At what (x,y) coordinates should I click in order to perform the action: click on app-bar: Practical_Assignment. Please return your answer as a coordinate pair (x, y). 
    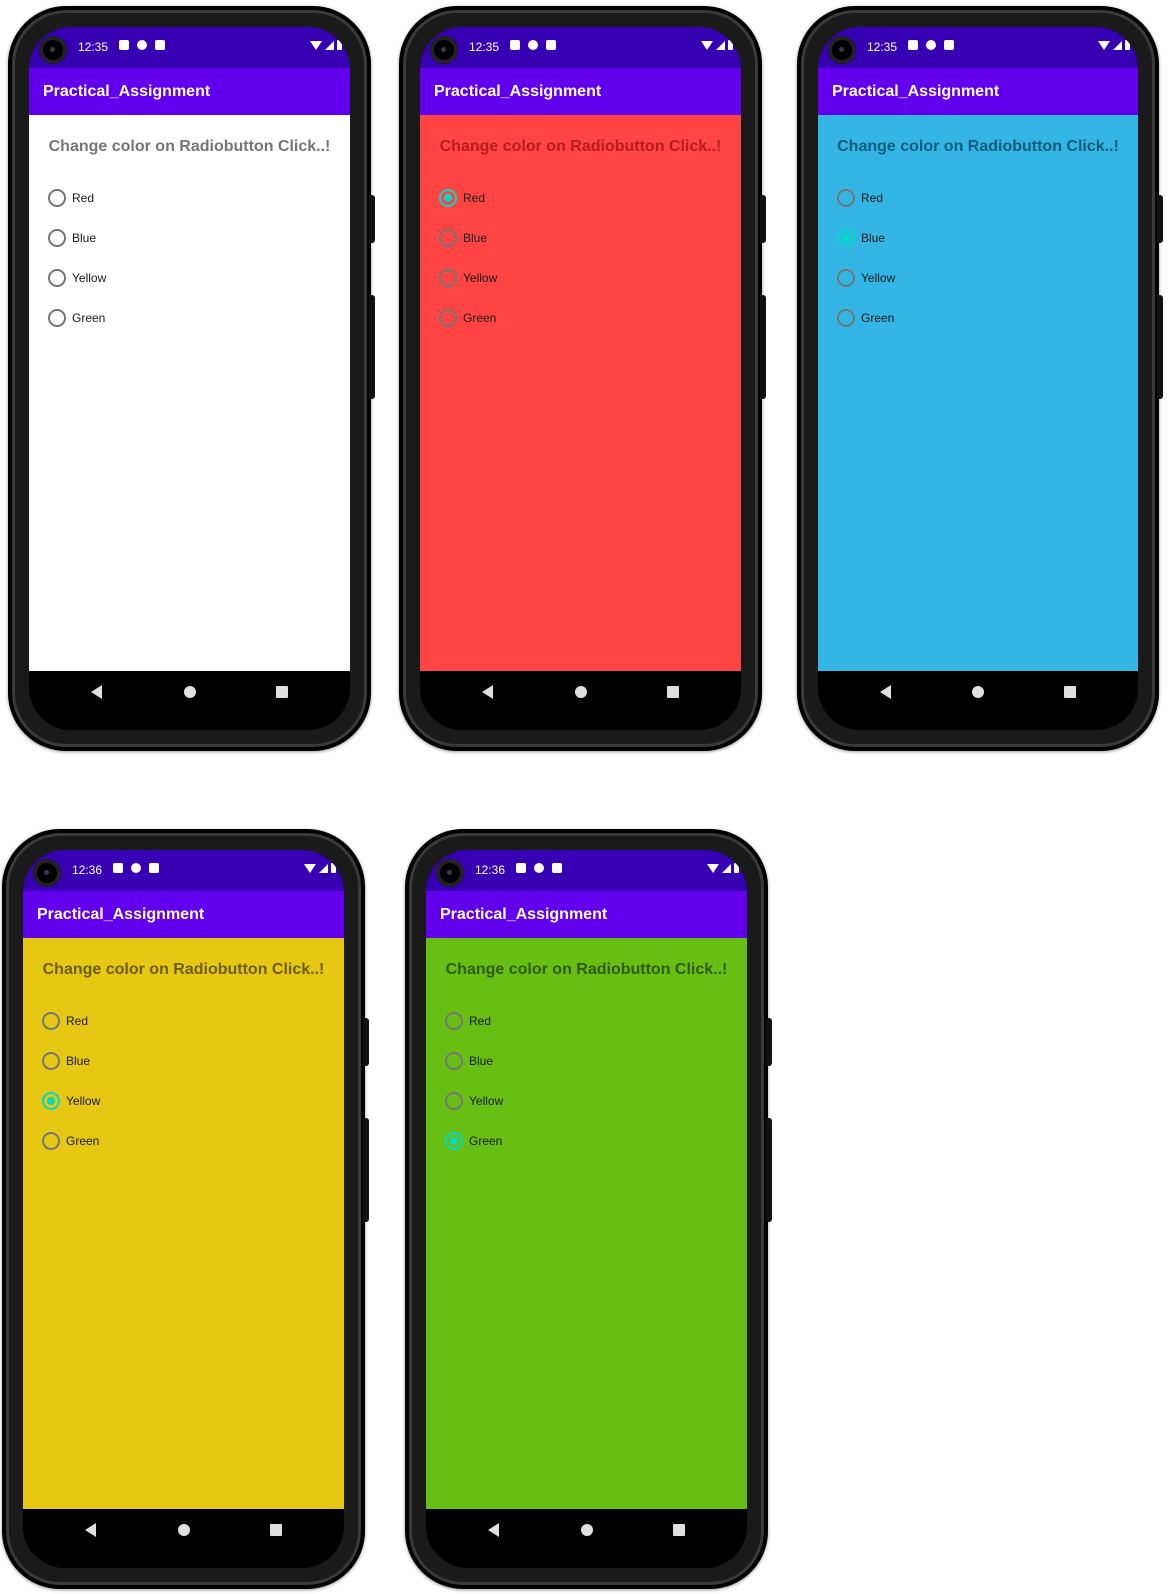
    Looking at the image, I should click on (183, 914).